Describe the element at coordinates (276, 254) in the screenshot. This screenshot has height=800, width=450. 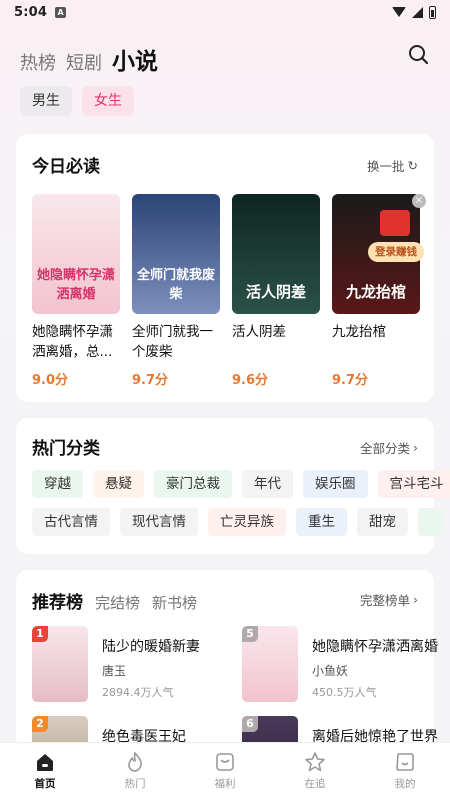
I see `book-cover: 活人阴差` at that location.